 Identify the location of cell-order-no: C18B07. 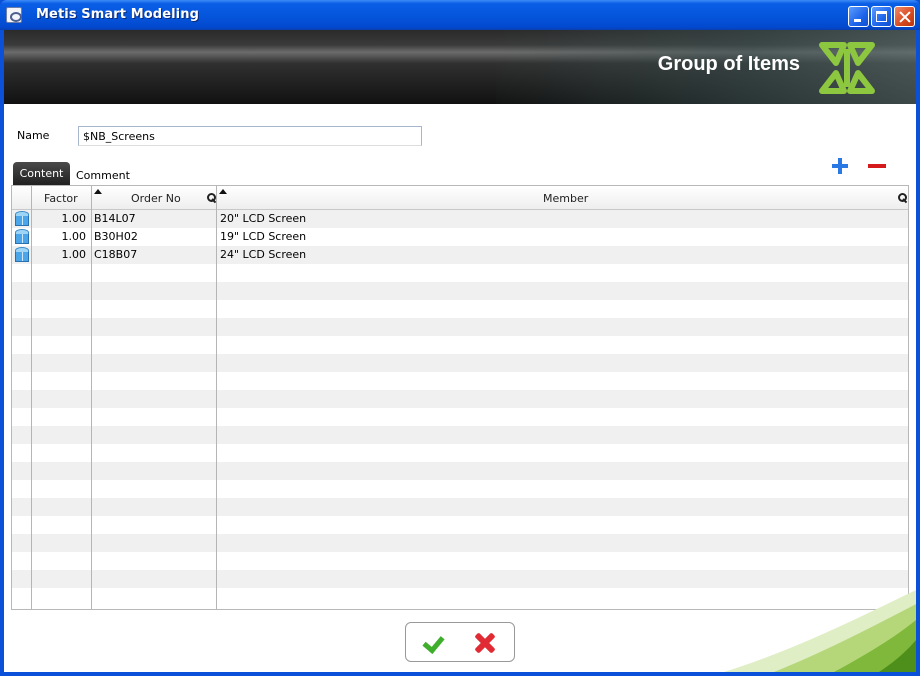
(115, 254).